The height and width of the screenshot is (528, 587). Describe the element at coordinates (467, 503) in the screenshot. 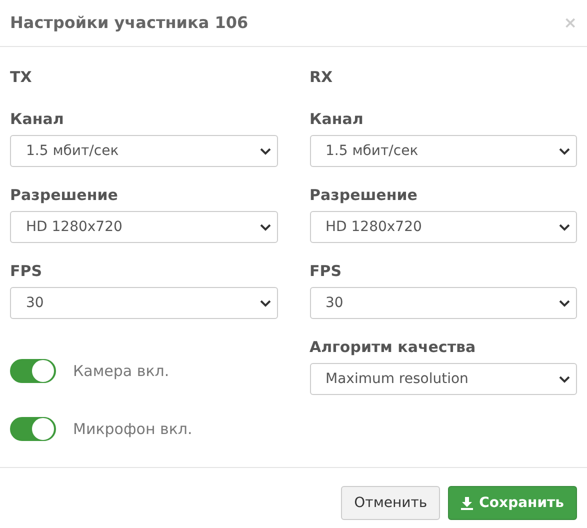

I see `download-icon` at that location.